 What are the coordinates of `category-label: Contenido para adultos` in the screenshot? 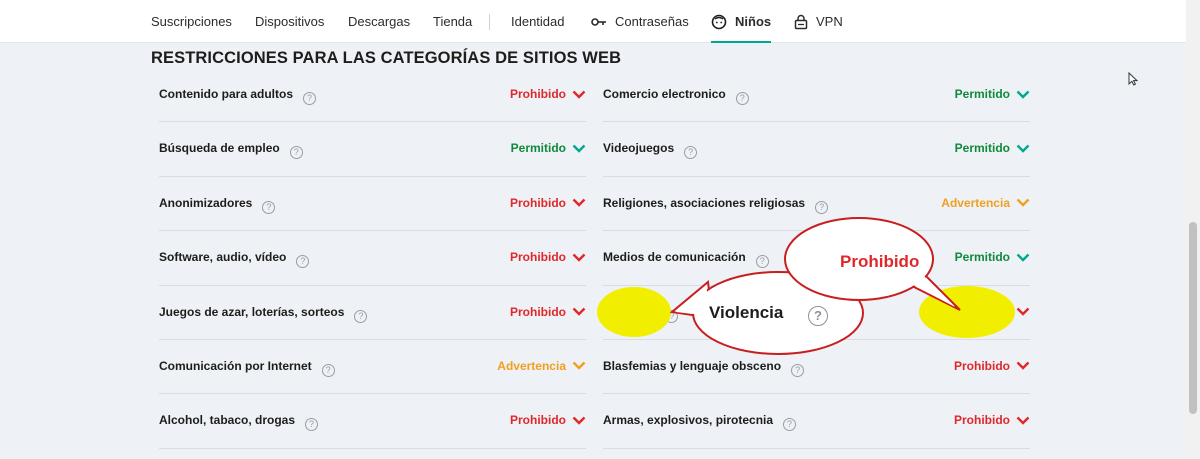 It's located at (226, 94).